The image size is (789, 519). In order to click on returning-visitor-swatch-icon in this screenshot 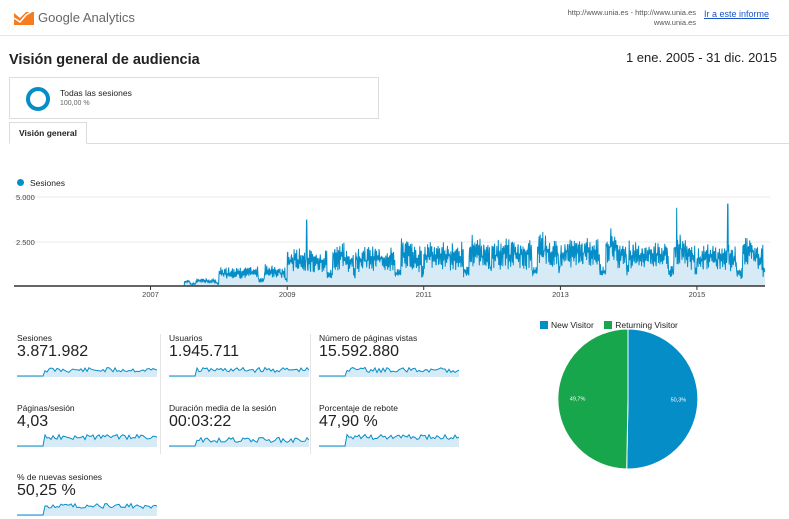, I will do `click(608, 325)`.